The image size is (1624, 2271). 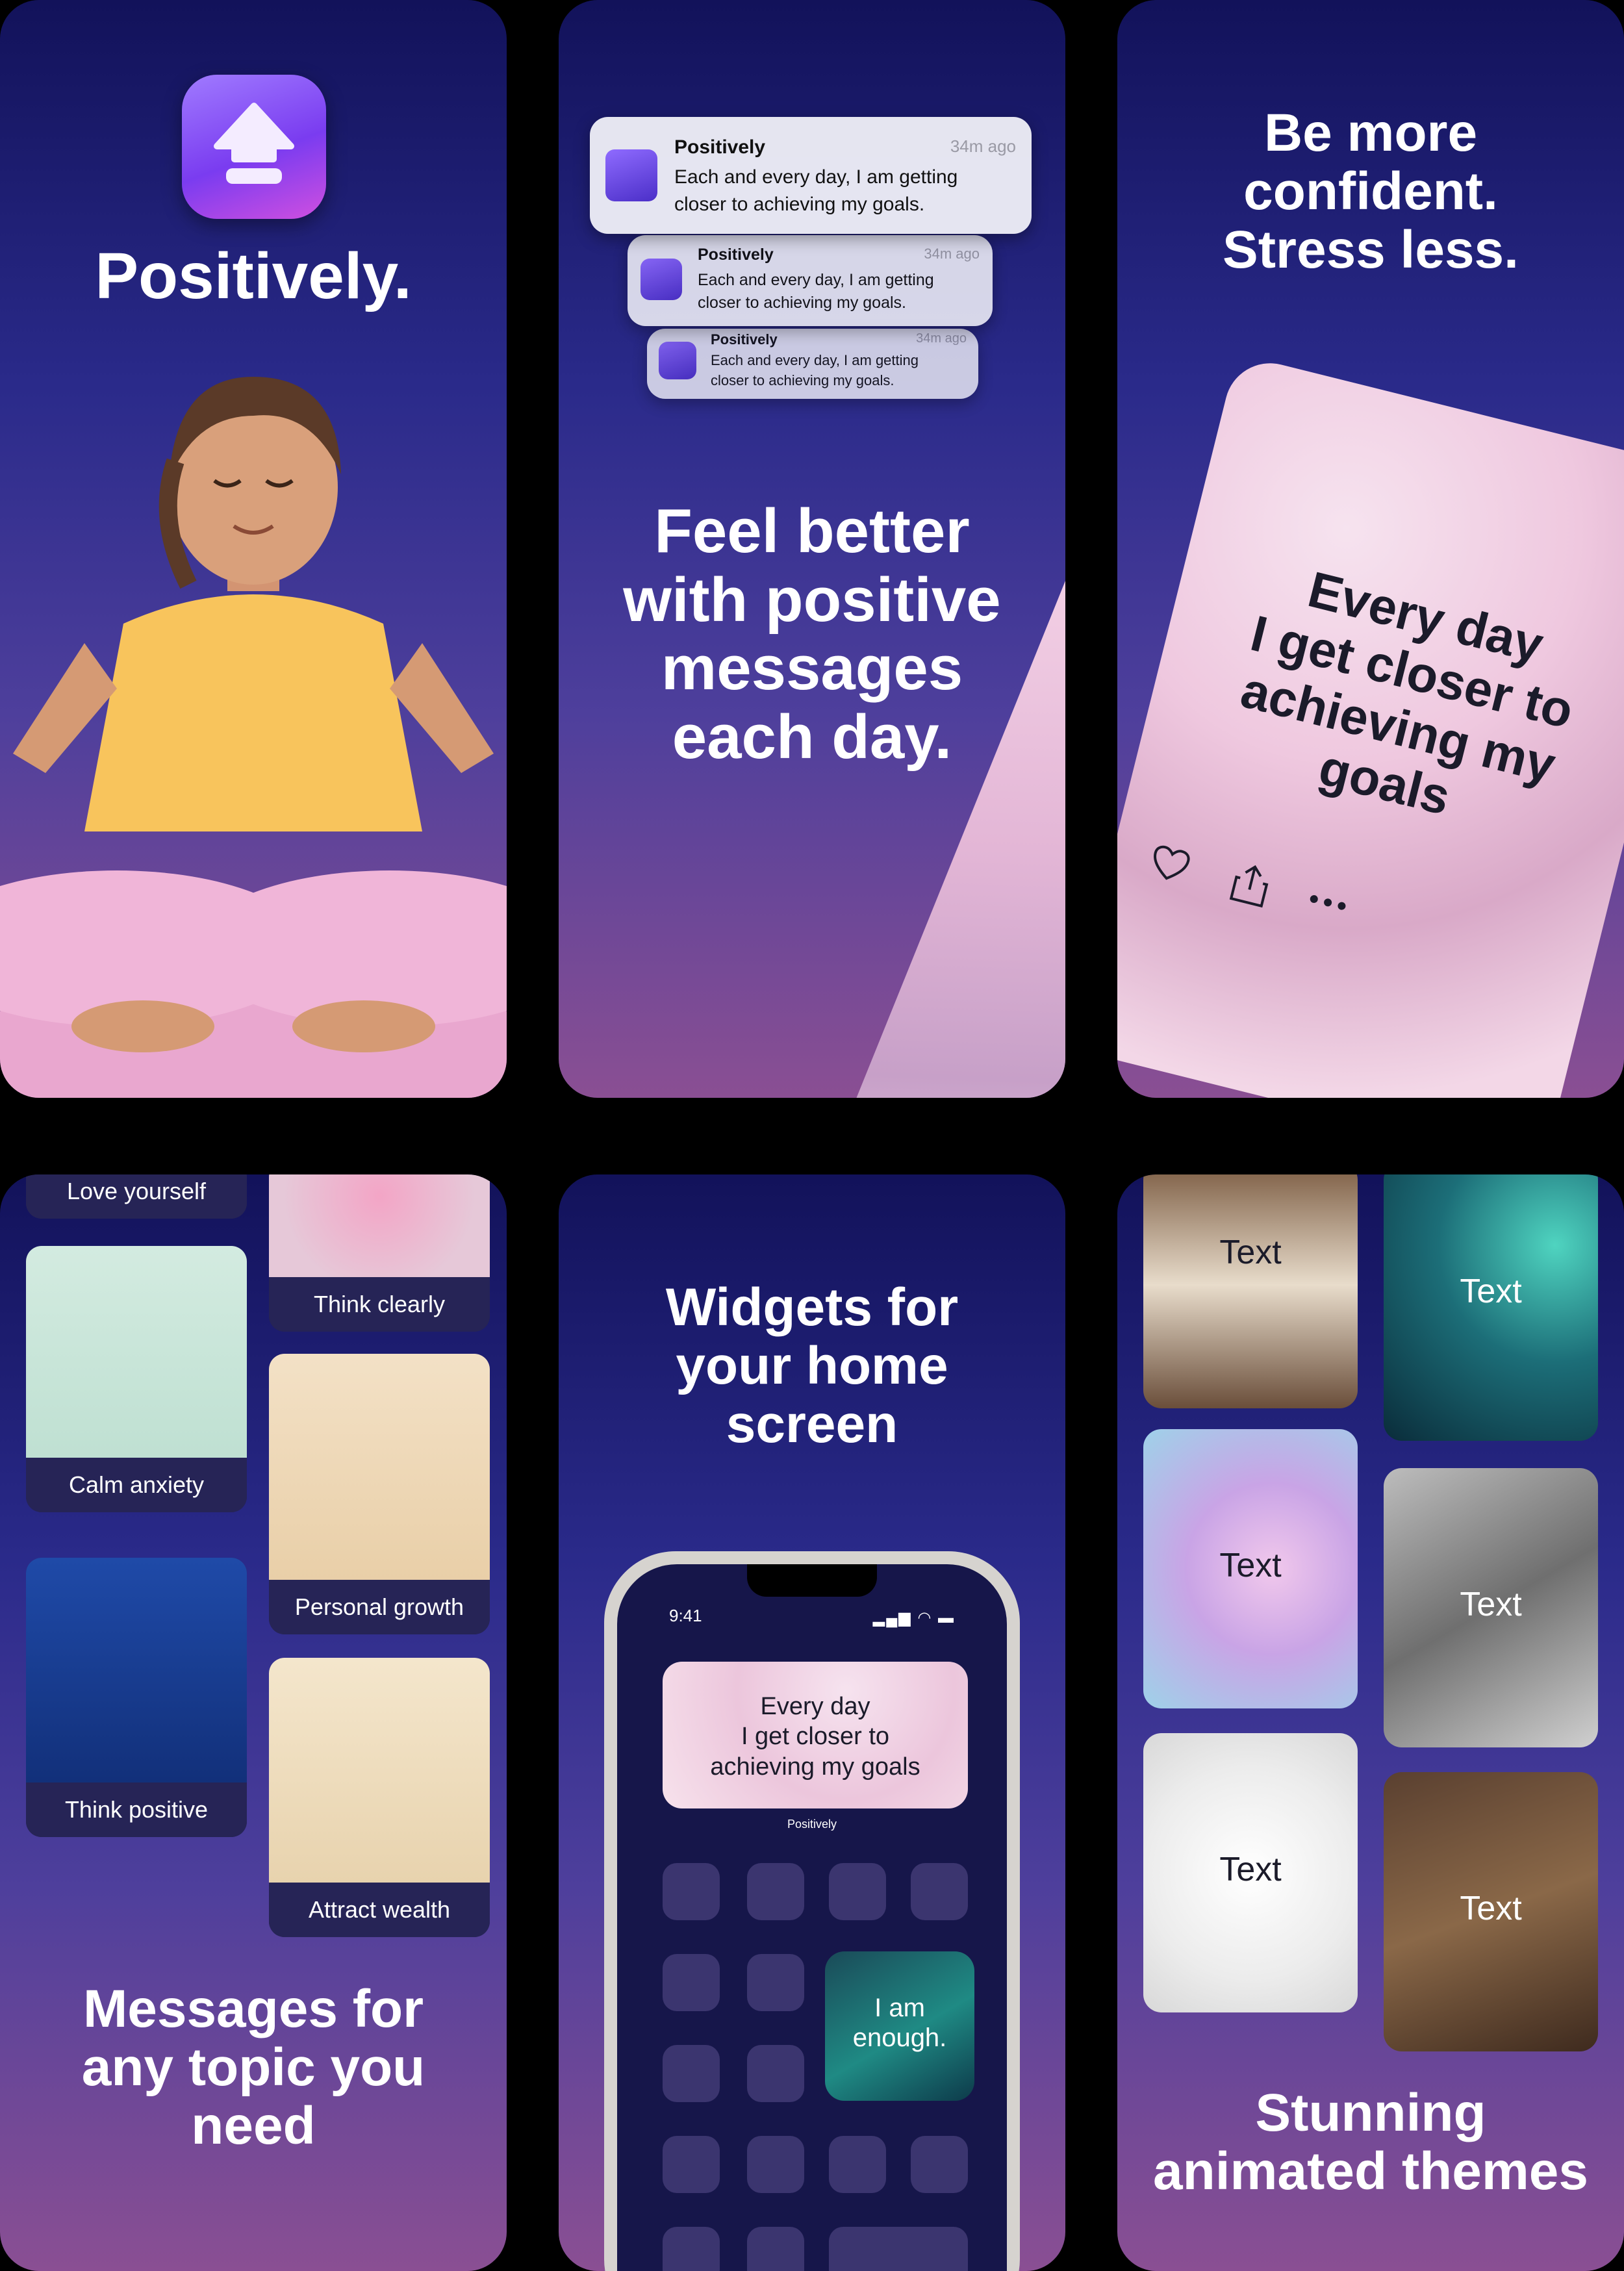 I want to click on topic-label: Think clearly, so click(x=379, y=1304).